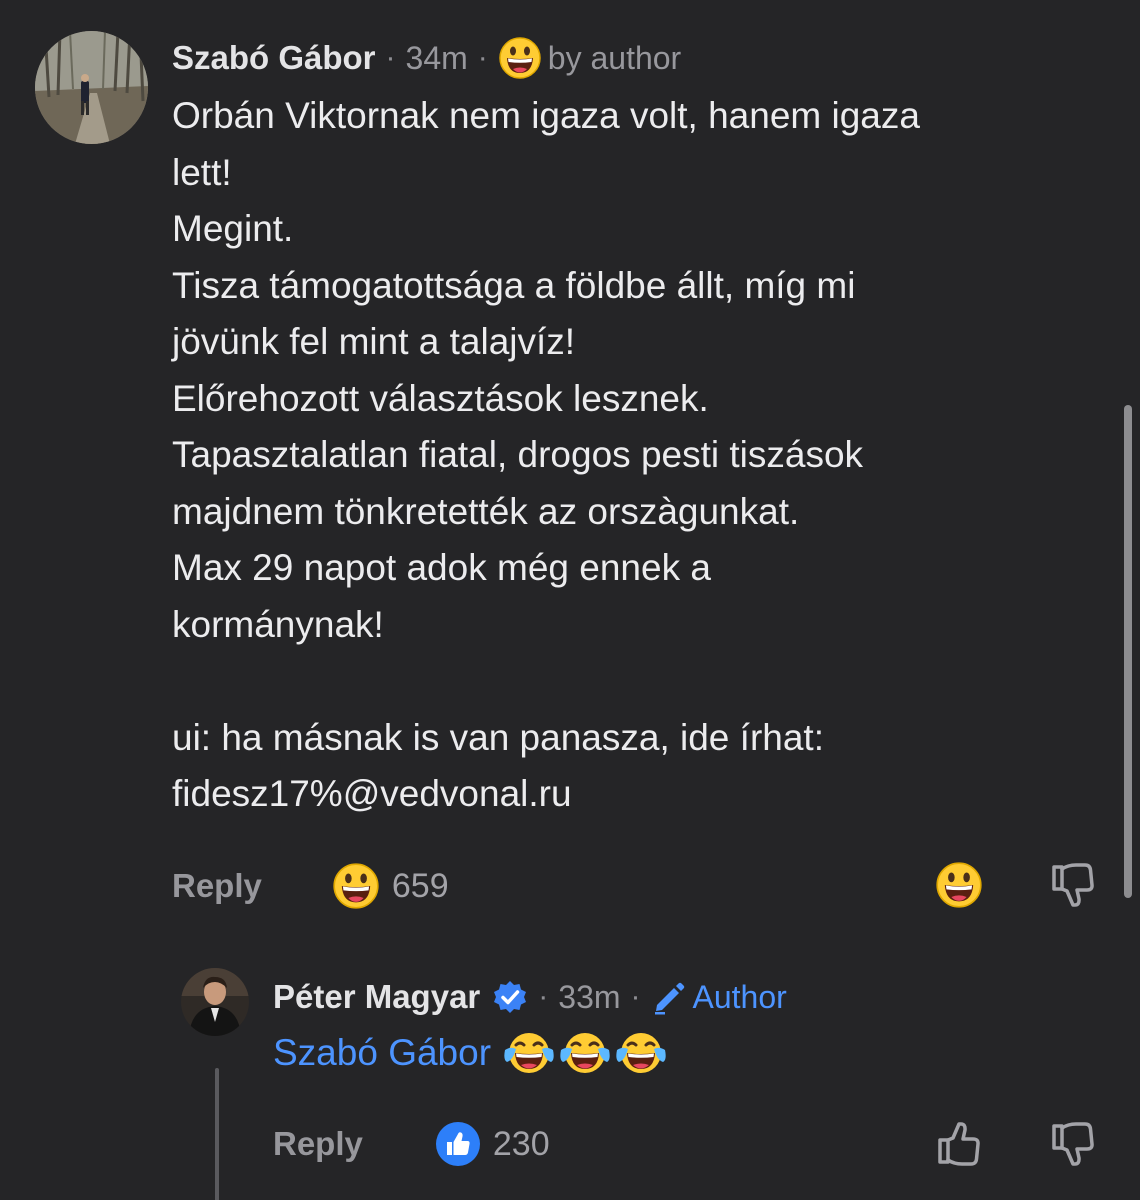 This screenshot has height=1200, width=1140. What do you see at coordinates (958, 1146) in the screenshot?
I see `thumbs-up-button` at bounding box center [958, 1146].